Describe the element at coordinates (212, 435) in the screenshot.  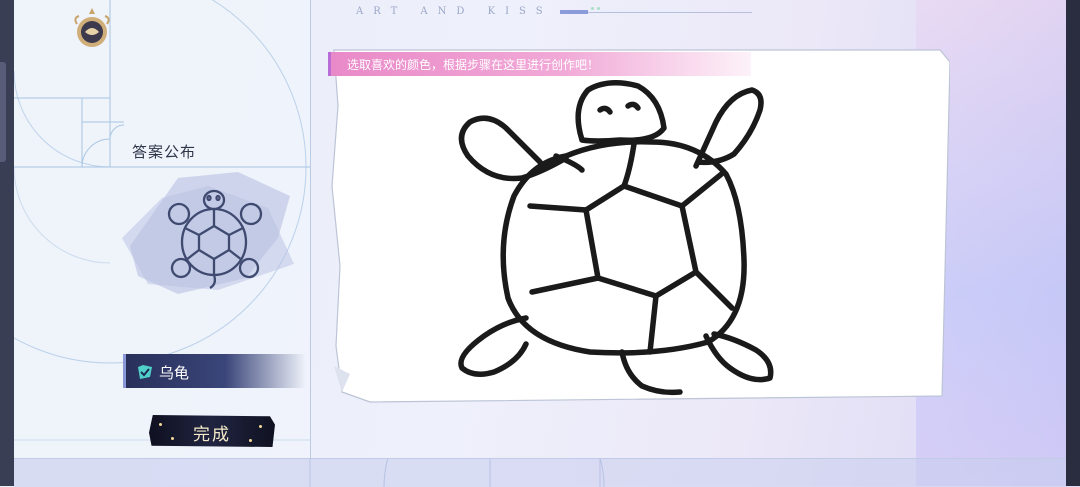
I see `done-button-label: 完成` at that location.